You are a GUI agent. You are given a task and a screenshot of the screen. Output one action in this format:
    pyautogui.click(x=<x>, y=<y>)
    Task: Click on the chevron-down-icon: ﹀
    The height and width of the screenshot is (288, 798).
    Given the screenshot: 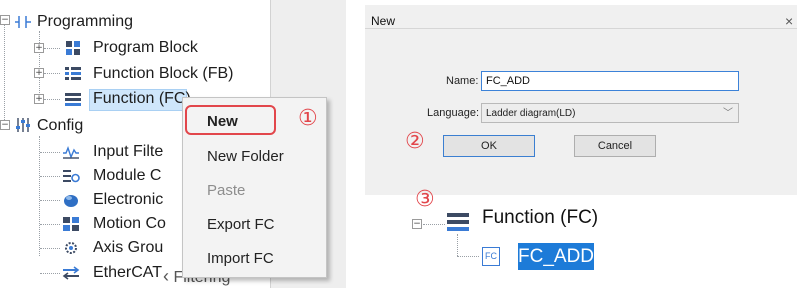 What is the action you would take?
    pyautogui.click(x=728, y=111)
    